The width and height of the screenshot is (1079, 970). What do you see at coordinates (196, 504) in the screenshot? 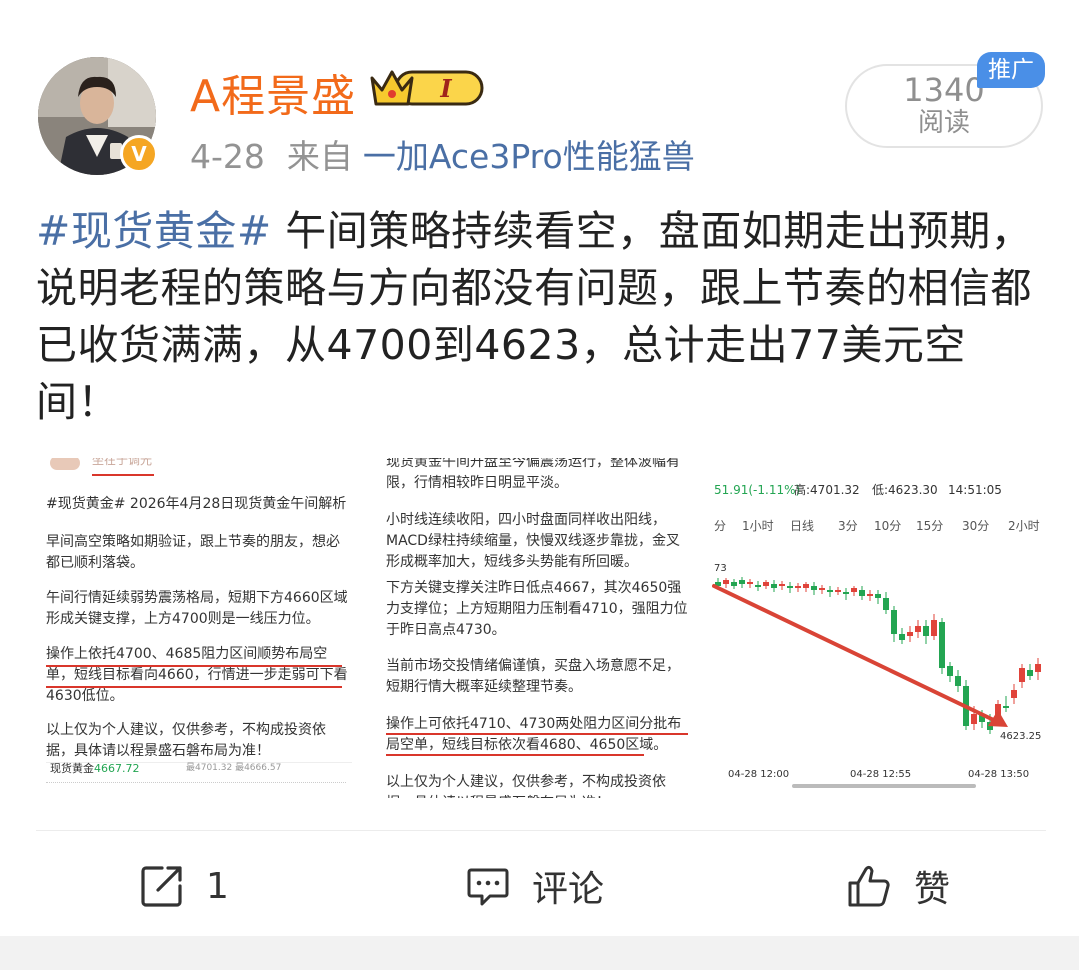
I see `img1-hashtag-title: #现货黄金# 2026年4月28日现货黄金午间解析` at bounding box center [196, 504].